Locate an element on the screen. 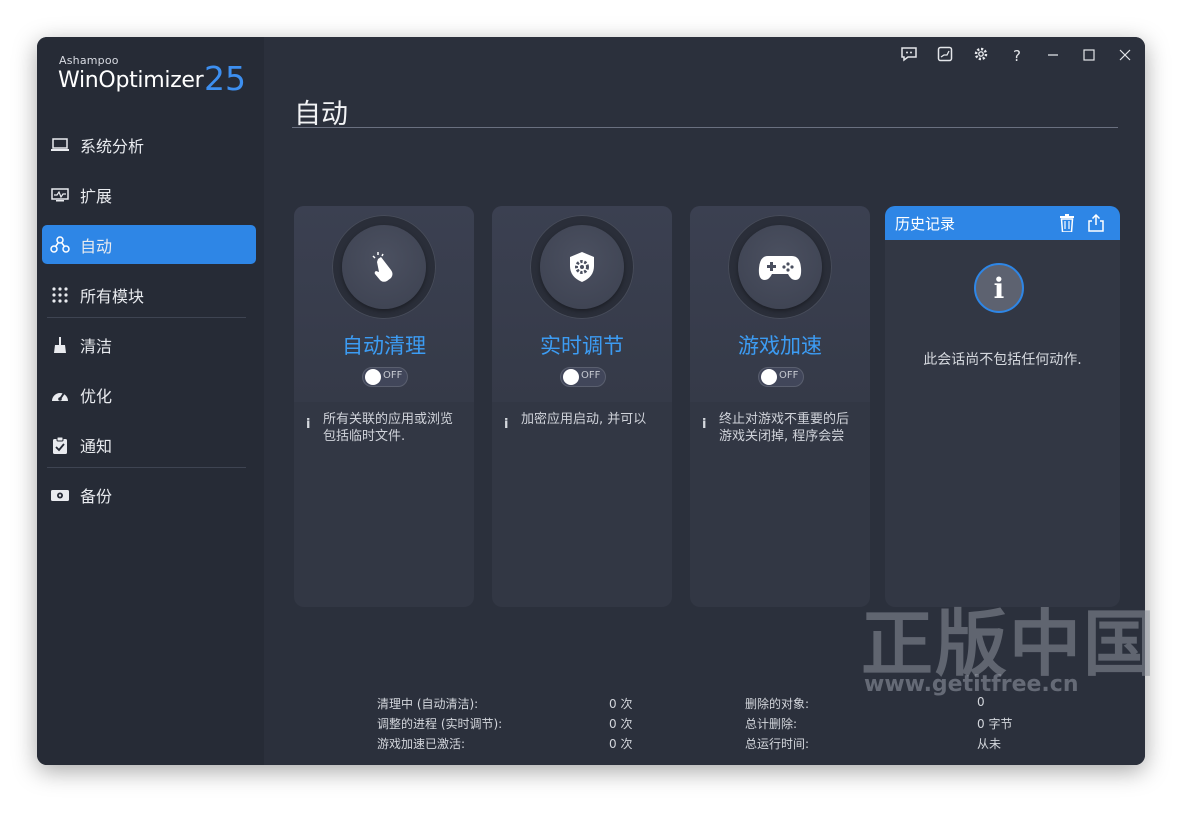 This screenshot has height=814, width=1182. live-tuner-card: 实时调节 OFF i 加密应用启动, 并可以 is located at coordinates (582, 406).